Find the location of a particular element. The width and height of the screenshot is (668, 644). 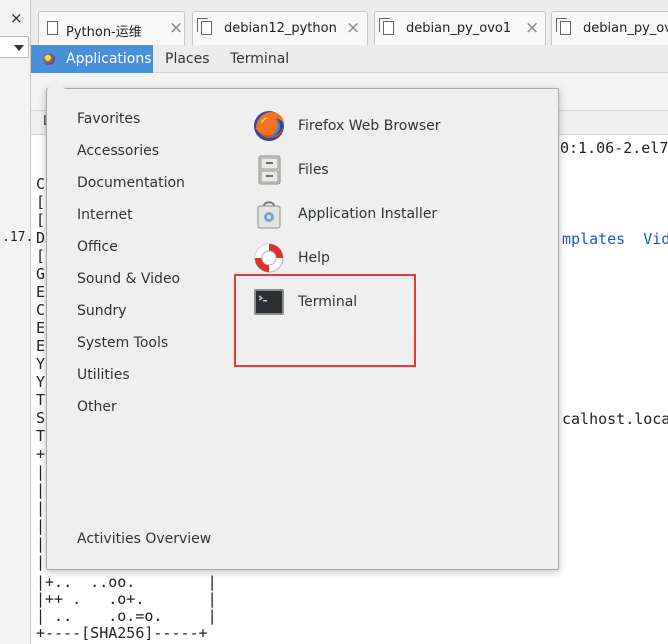

top-panel: Applications Places Terminal is located at coordinates (349, 59).